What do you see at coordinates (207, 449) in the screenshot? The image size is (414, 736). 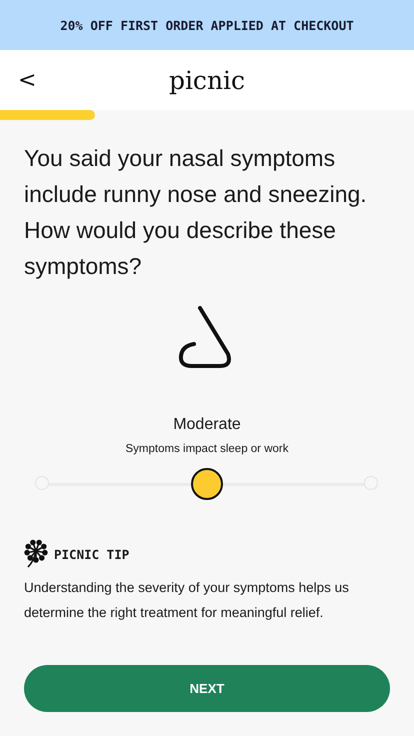 I see `severity-description: Symptoms impact sleep or work` at bounding box center [207, 449].